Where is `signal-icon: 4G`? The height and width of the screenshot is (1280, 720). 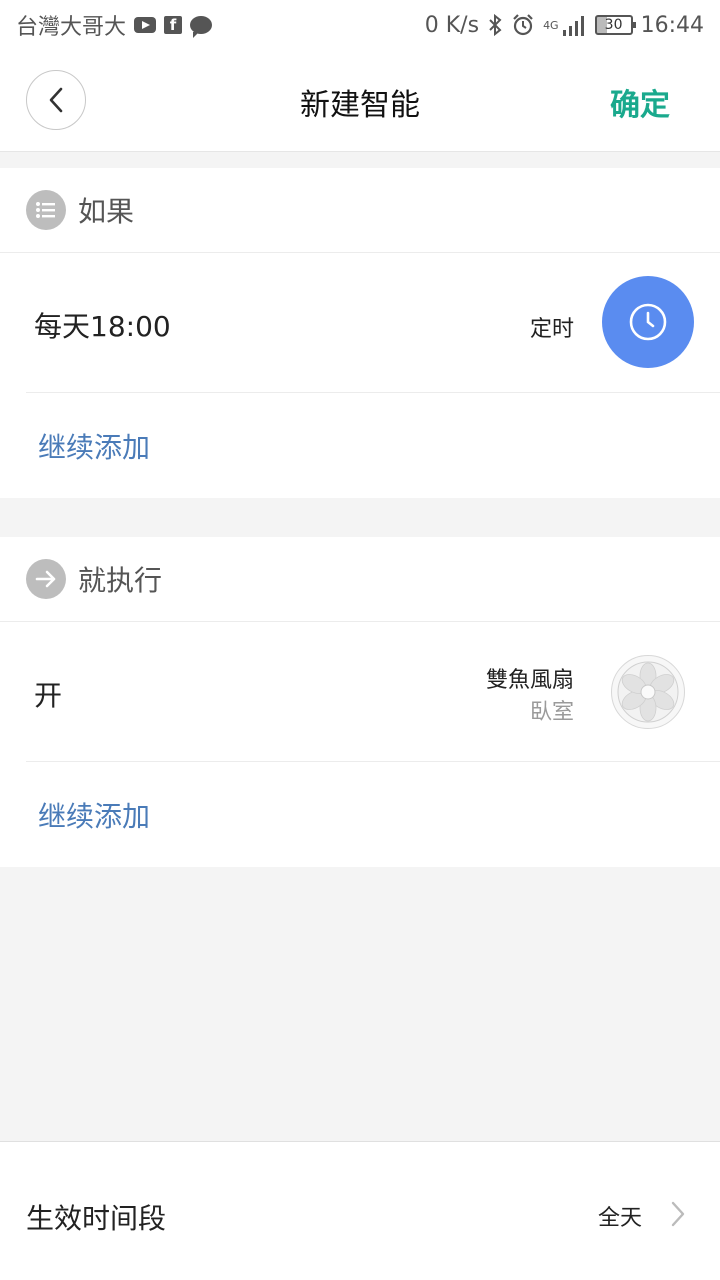
signal-icon: 4G is located at coordinates (565, 25).